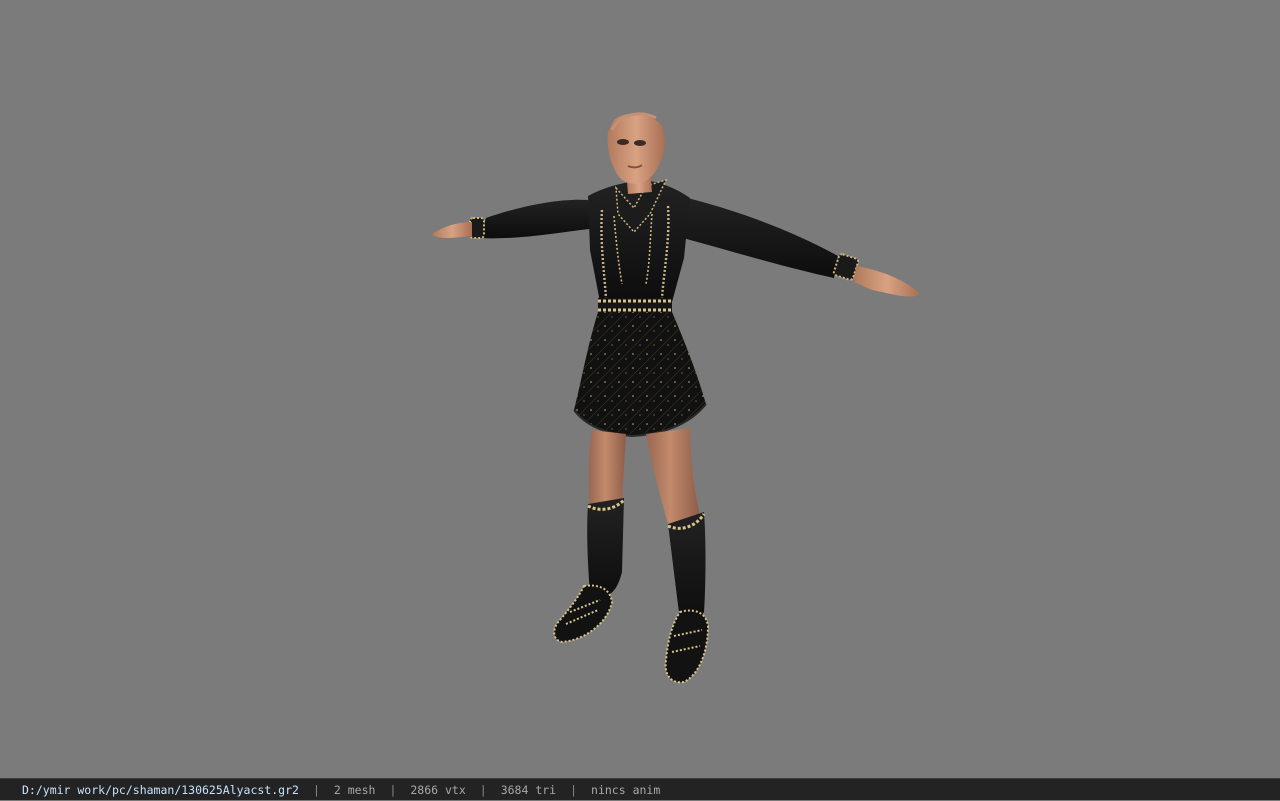 Image resolution: width=1280 pixels, height=801 pixels. I want to click on right-arm, so click(798, 246).